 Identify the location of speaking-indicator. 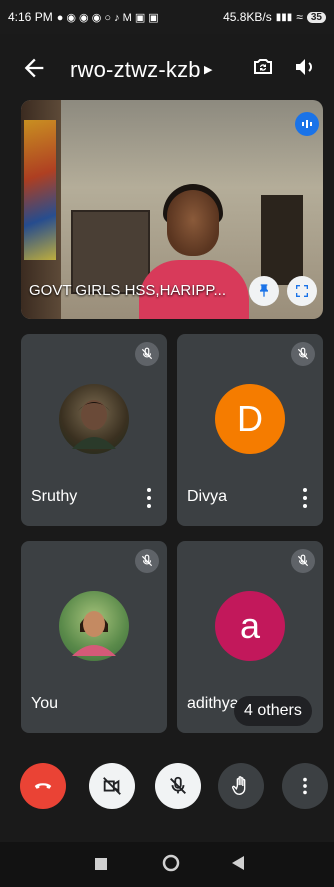
(307, 124).